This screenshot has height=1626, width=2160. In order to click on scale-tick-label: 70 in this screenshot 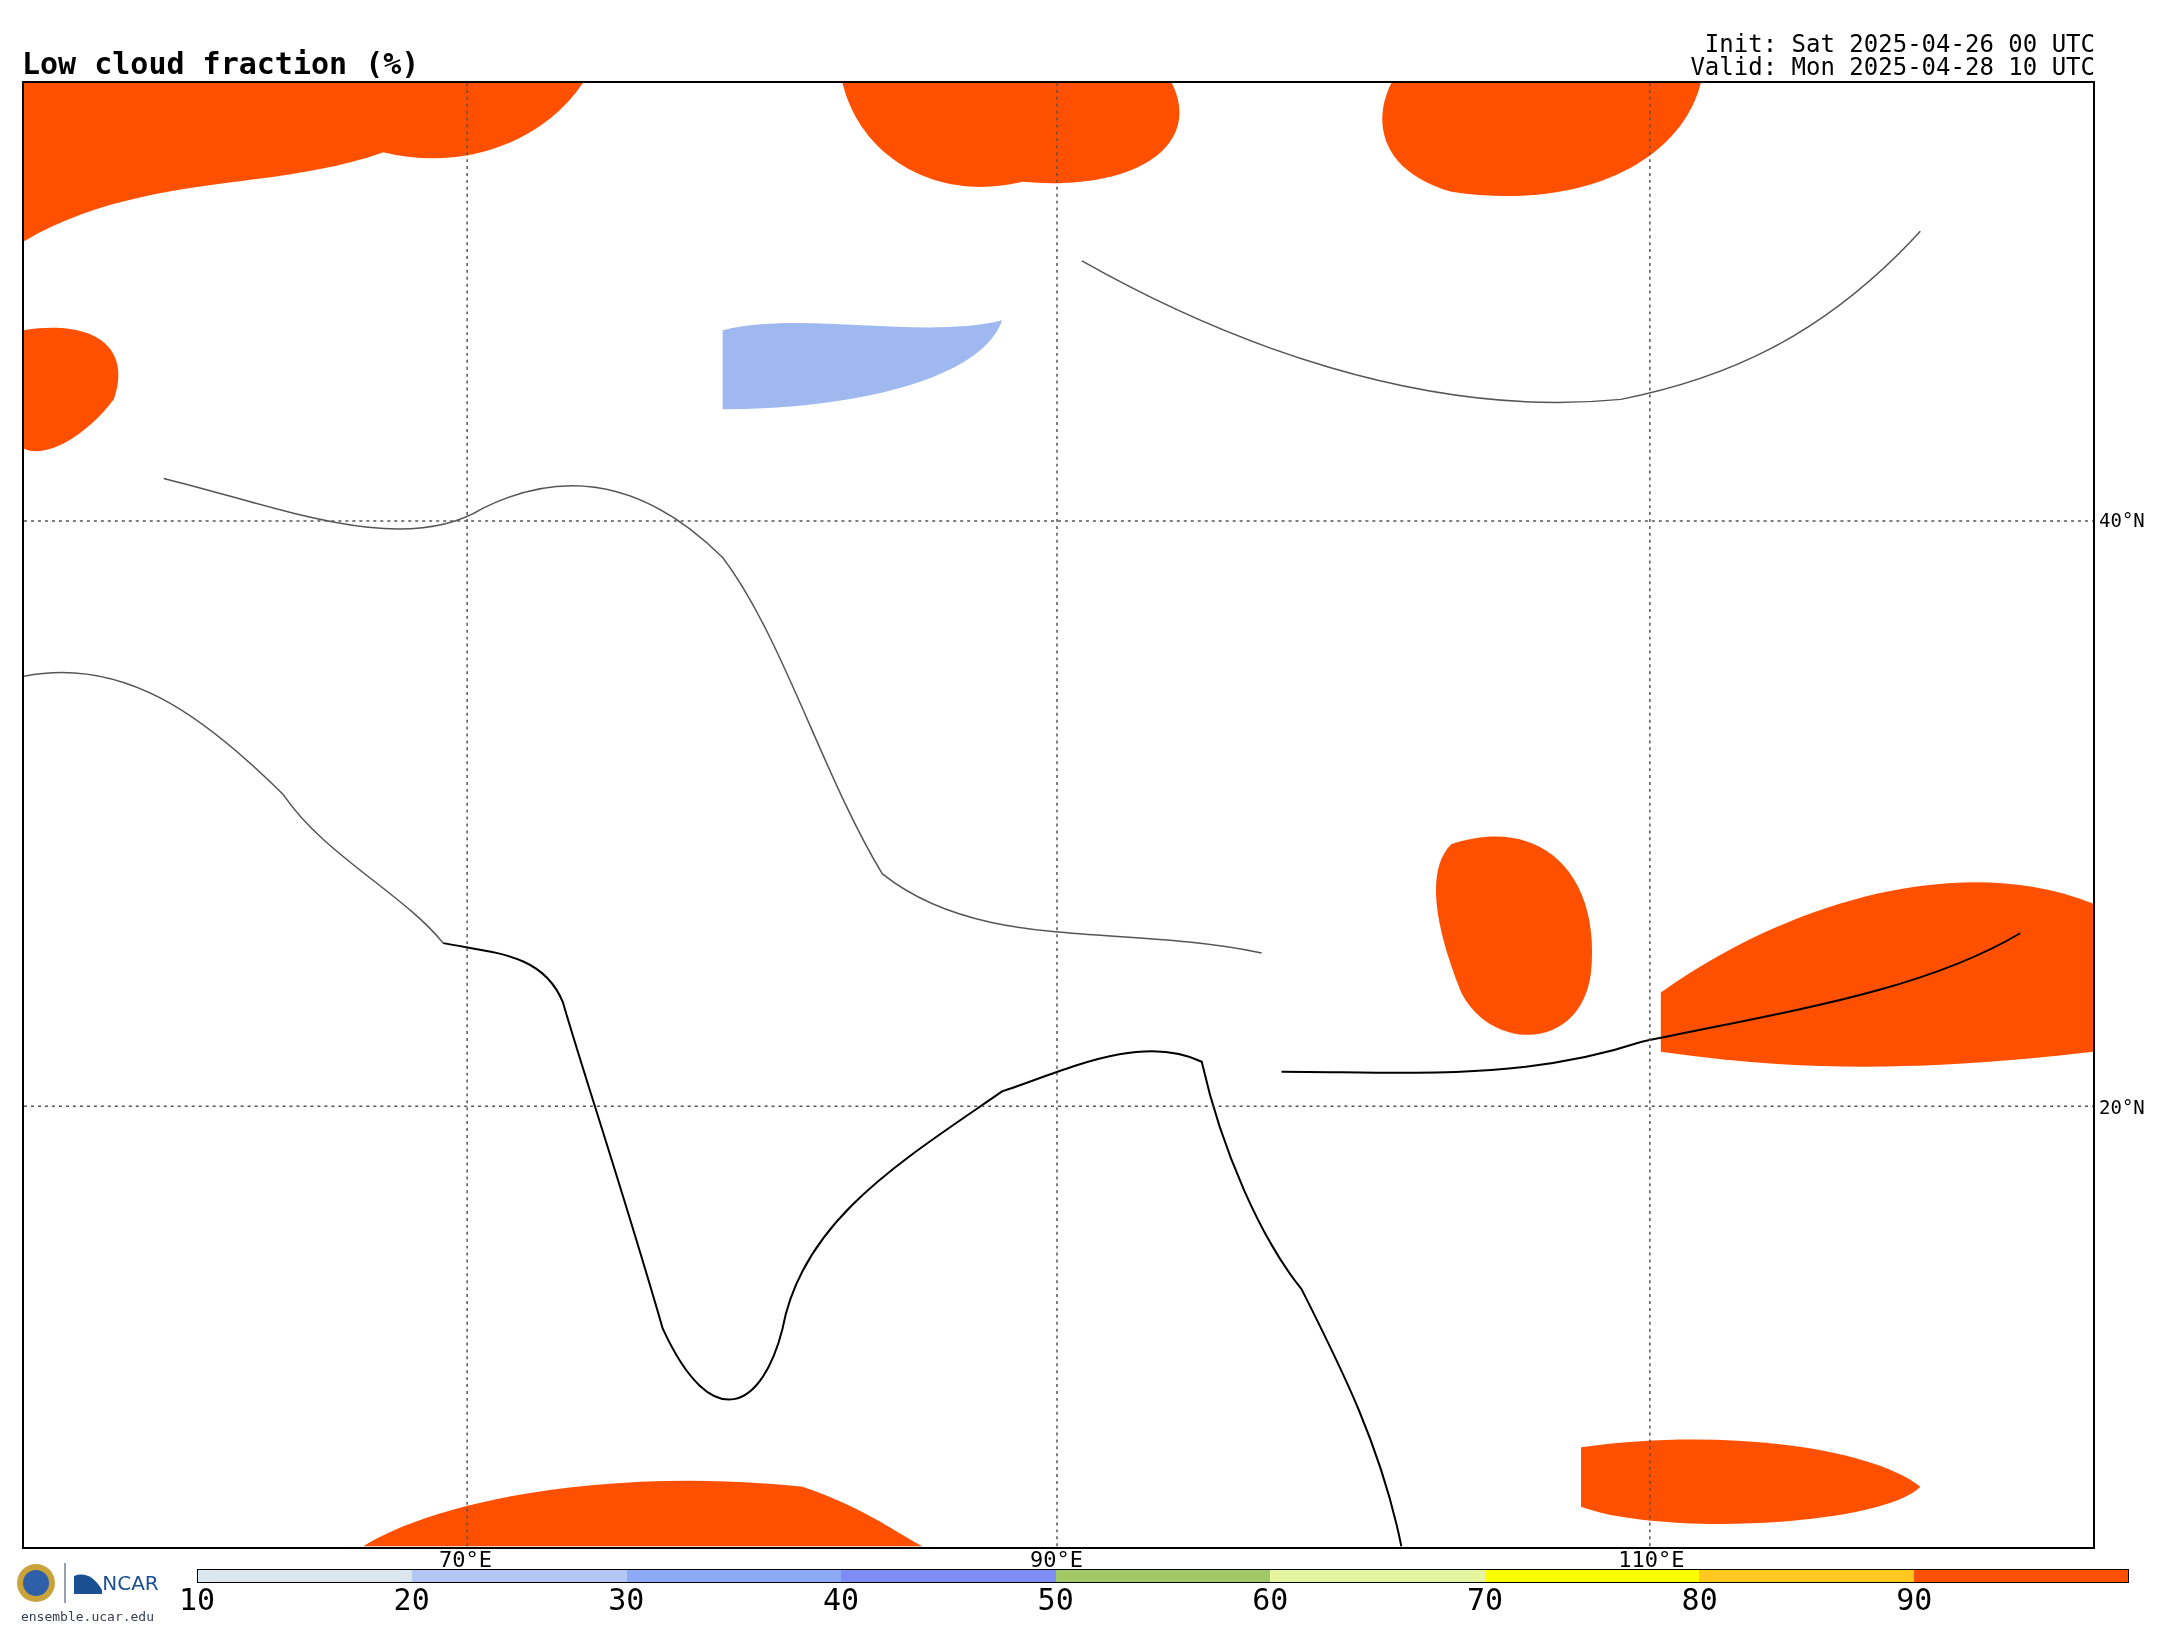, I will do `click(1485, 1599)`.